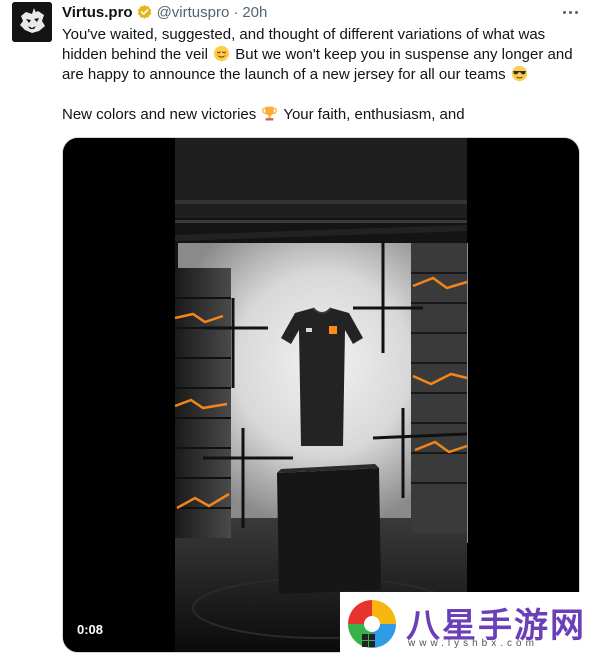 The width and height of the screenshot is (591, 656). I want to click on avatar, so click(32, 22).